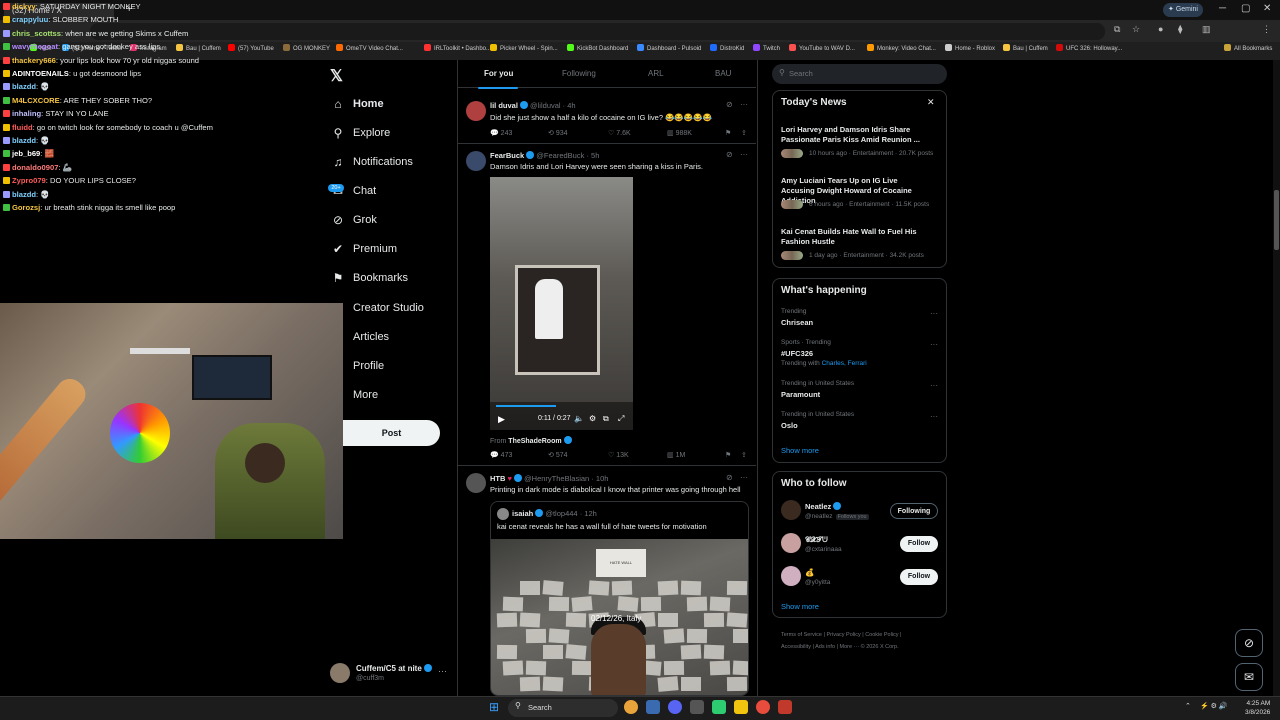  What do you see at coordinates (728, 133) in the screenshot?
I see `bookmark-icon: ⚑` at bounding box center [728, 133].